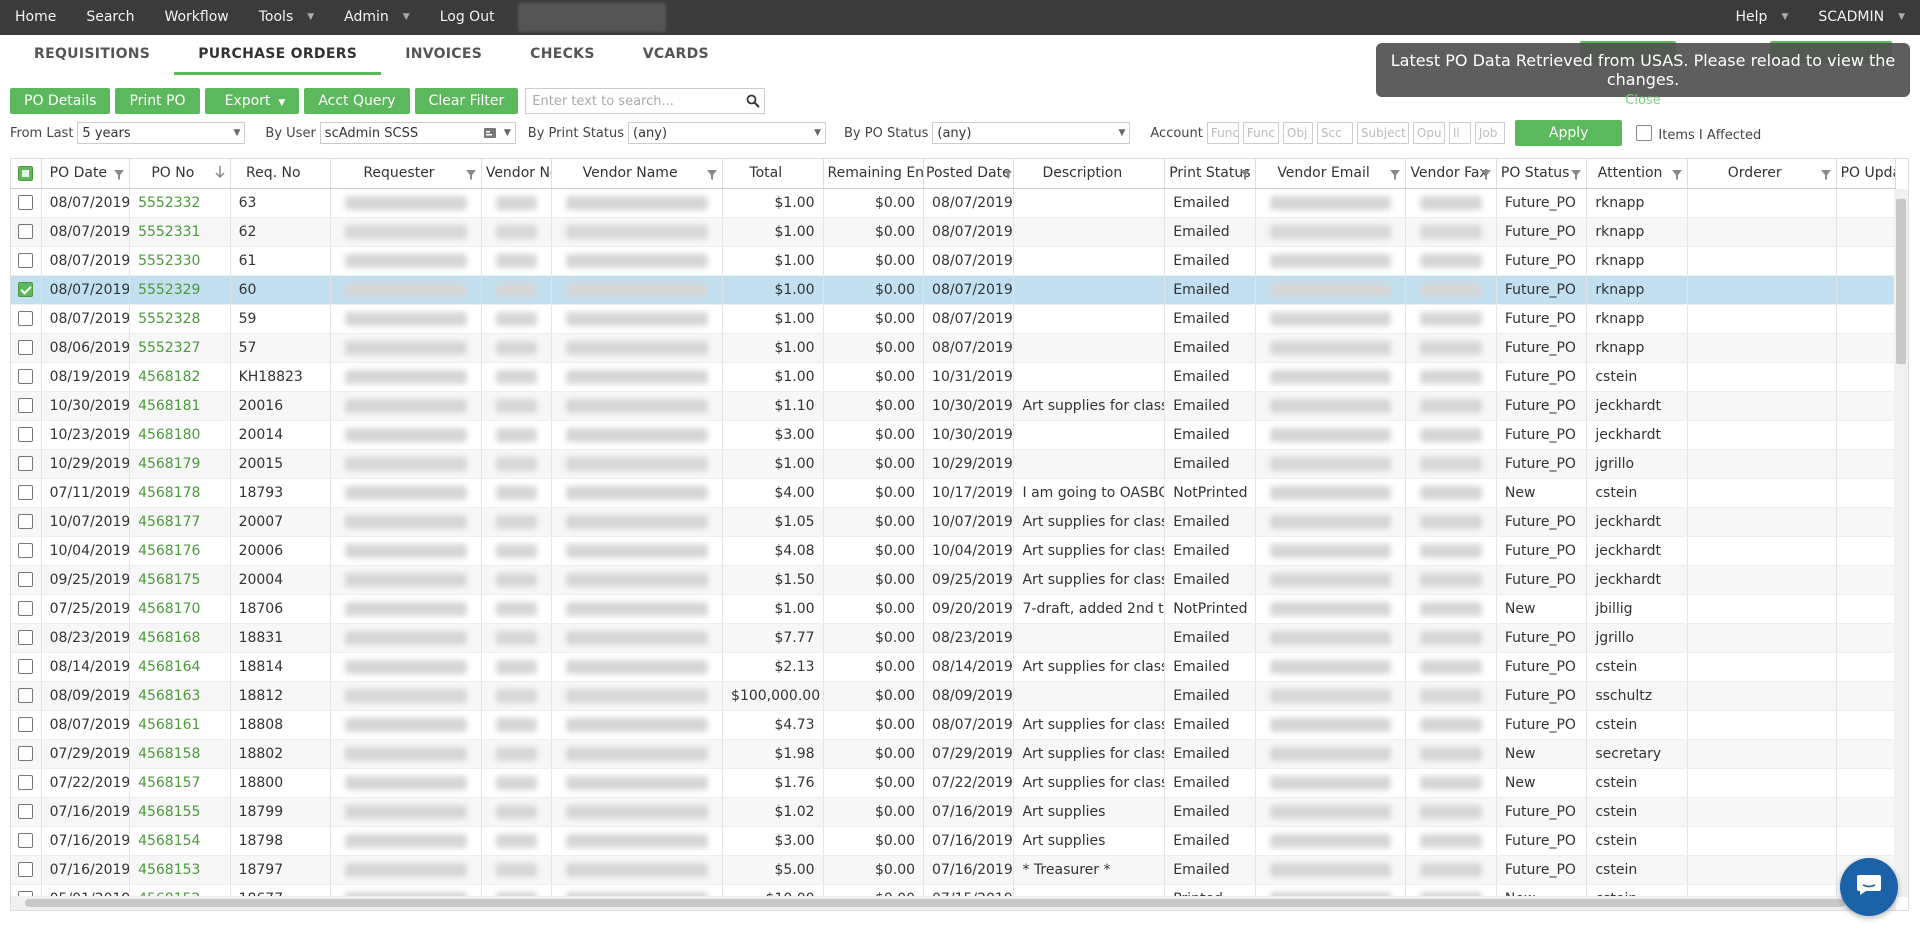 The width and height of the screenshot is (1920, 937). Describe the element at coordinates (180, 580) in the screenshot. I see `cell-po-no: 4568175` at that location.